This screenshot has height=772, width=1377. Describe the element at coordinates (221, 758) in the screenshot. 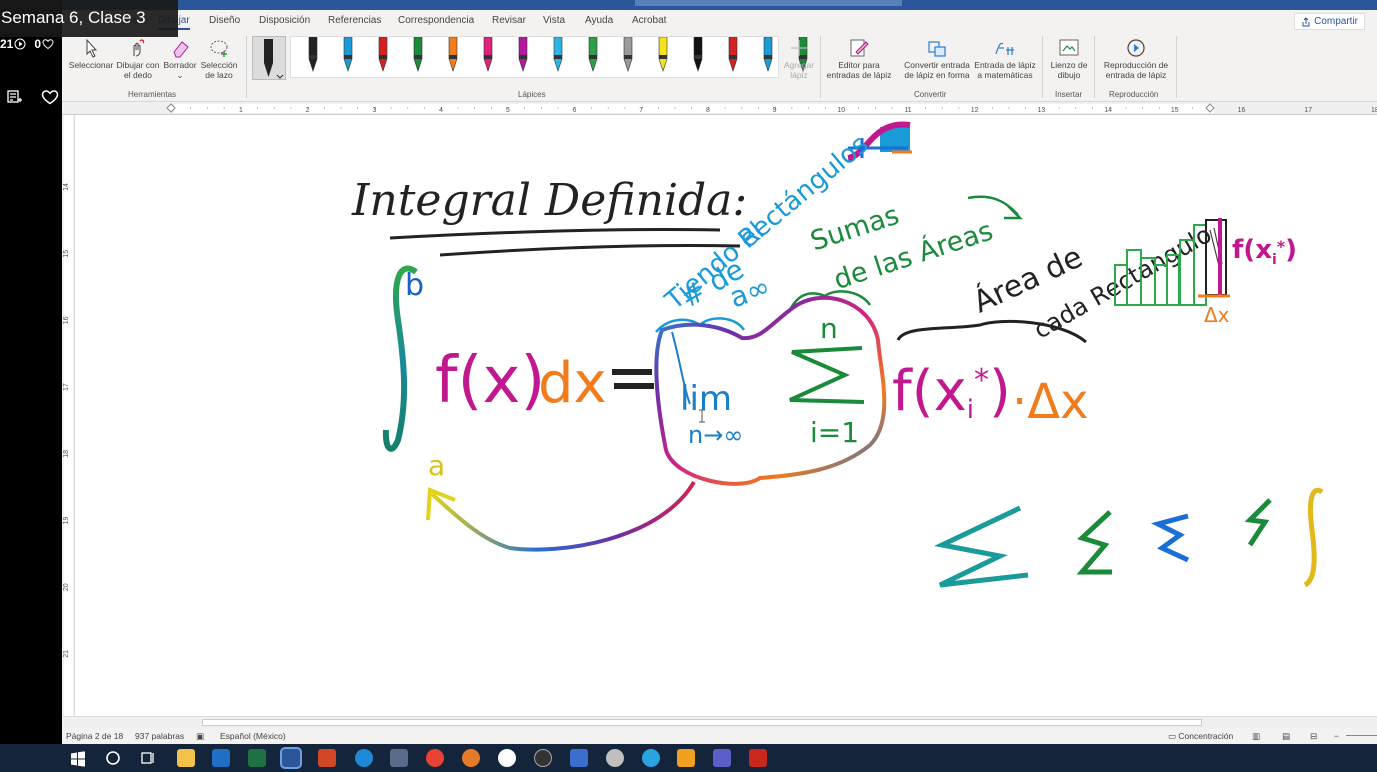

I see `outlook-icon` at that location.